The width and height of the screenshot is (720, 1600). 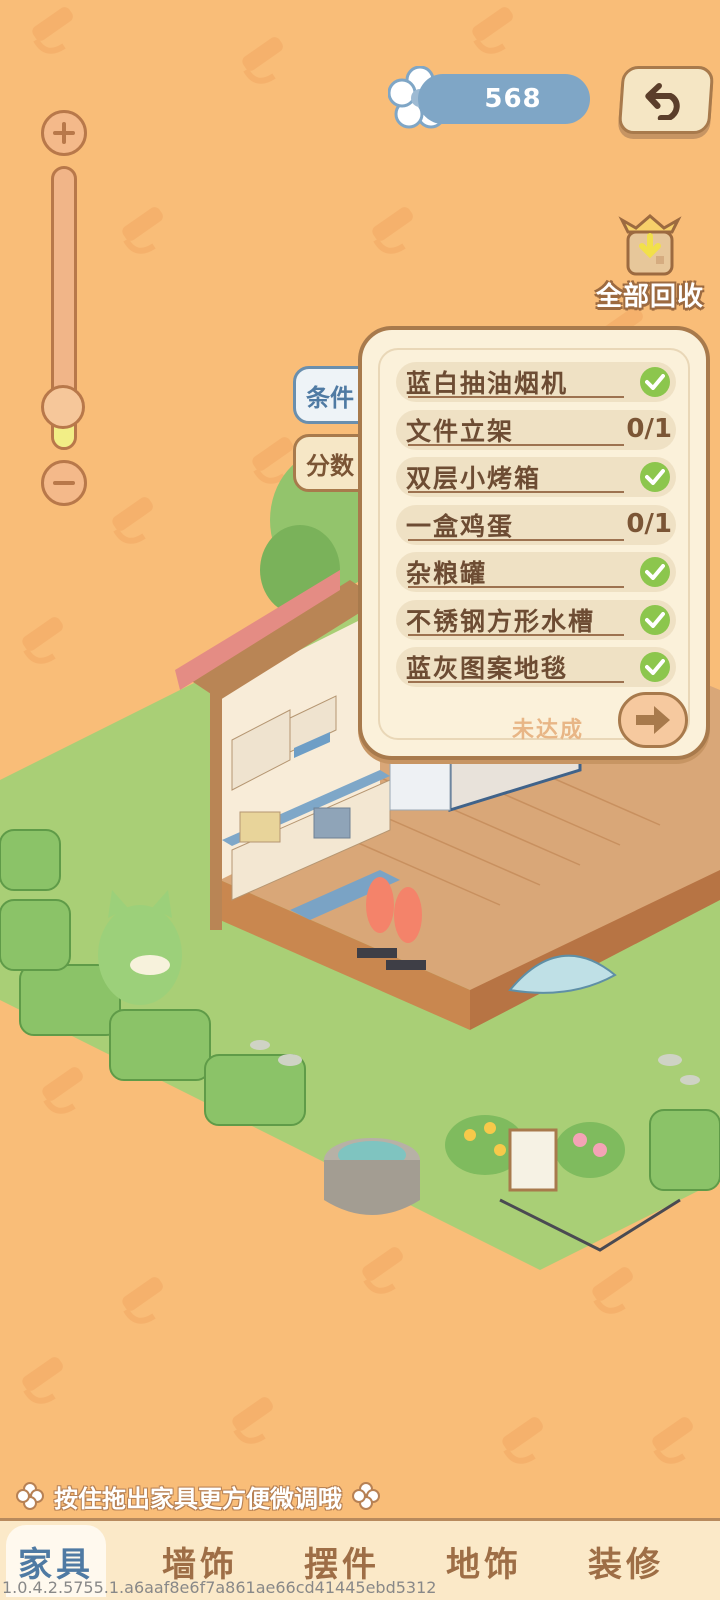 I want to click on next-button, so click(x=653, y=720).